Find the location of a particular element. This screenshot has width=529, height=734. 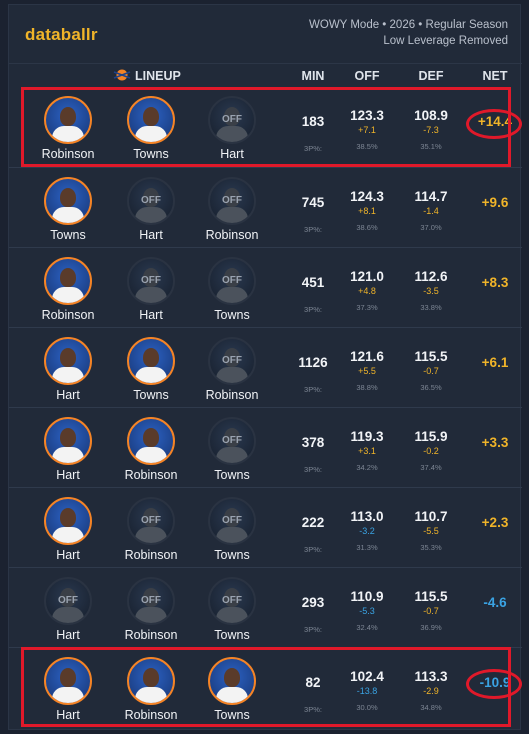

off-value: 121.6 is located at coordinates (367, 356).